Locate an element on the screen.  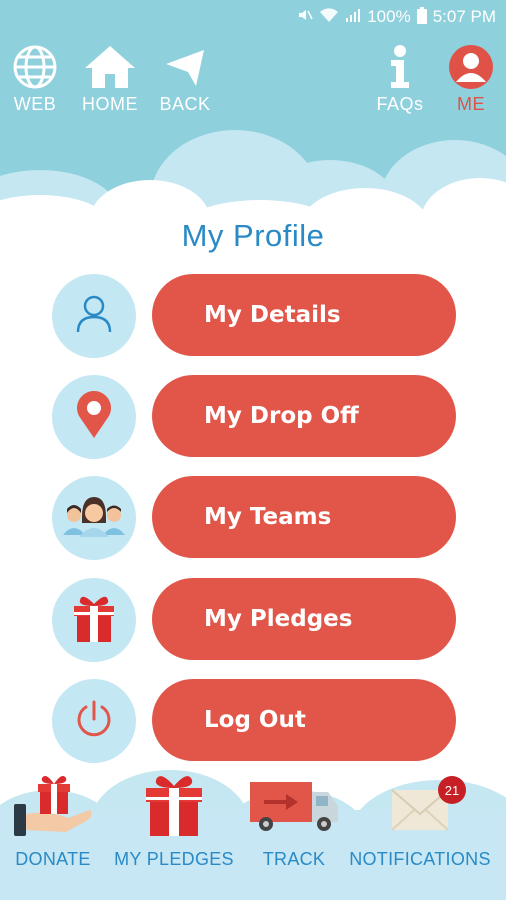
donate-label: DONATE is located at coordinates (53, 859).